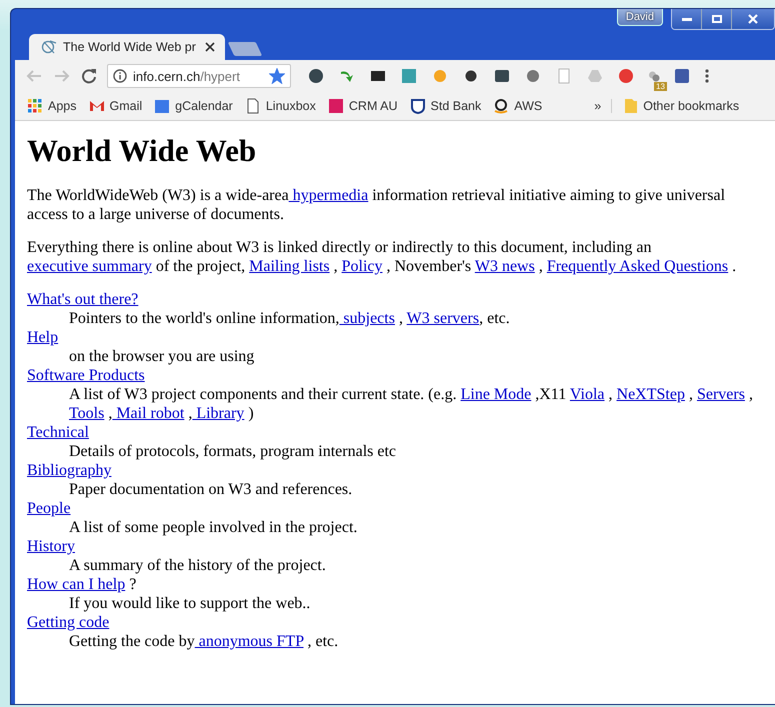  What do you see at coordinates (289, 266) in the screenshot?
I see `link: Mailing lists` at bounding box center [289, 266].